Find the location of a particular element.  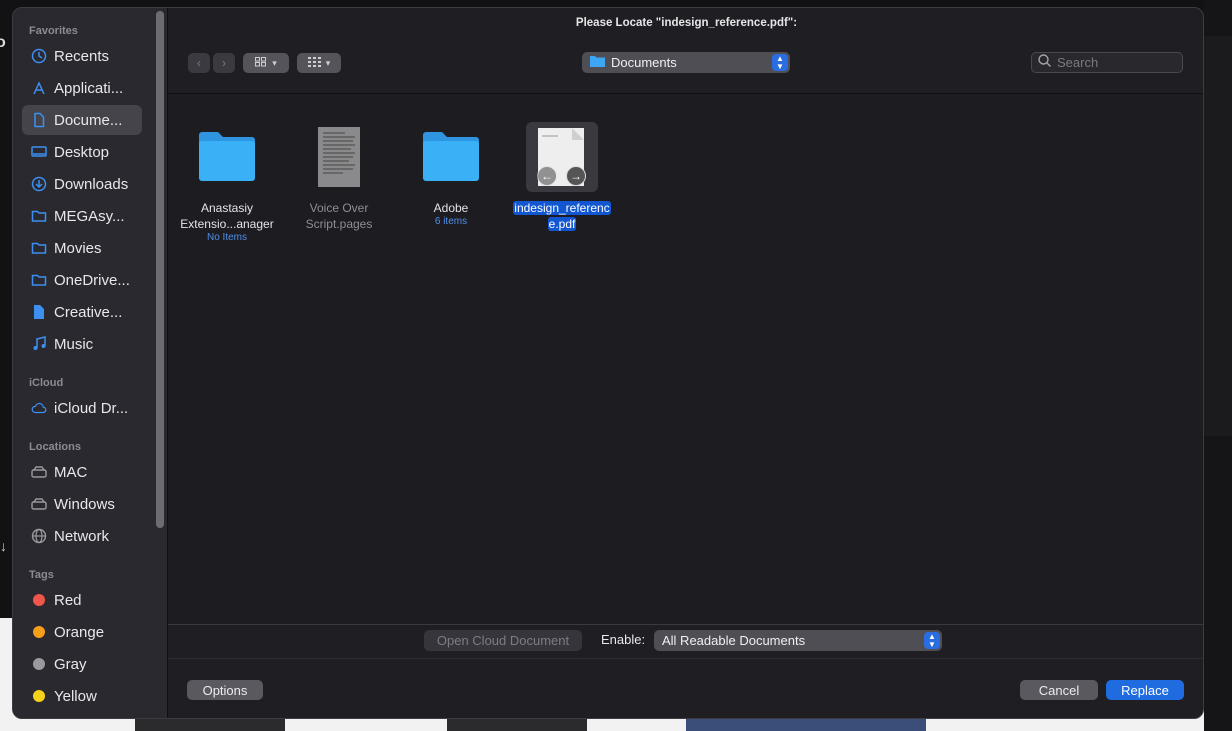

sidebar-item-tag-red: Red is located at coordinates (82, 600).